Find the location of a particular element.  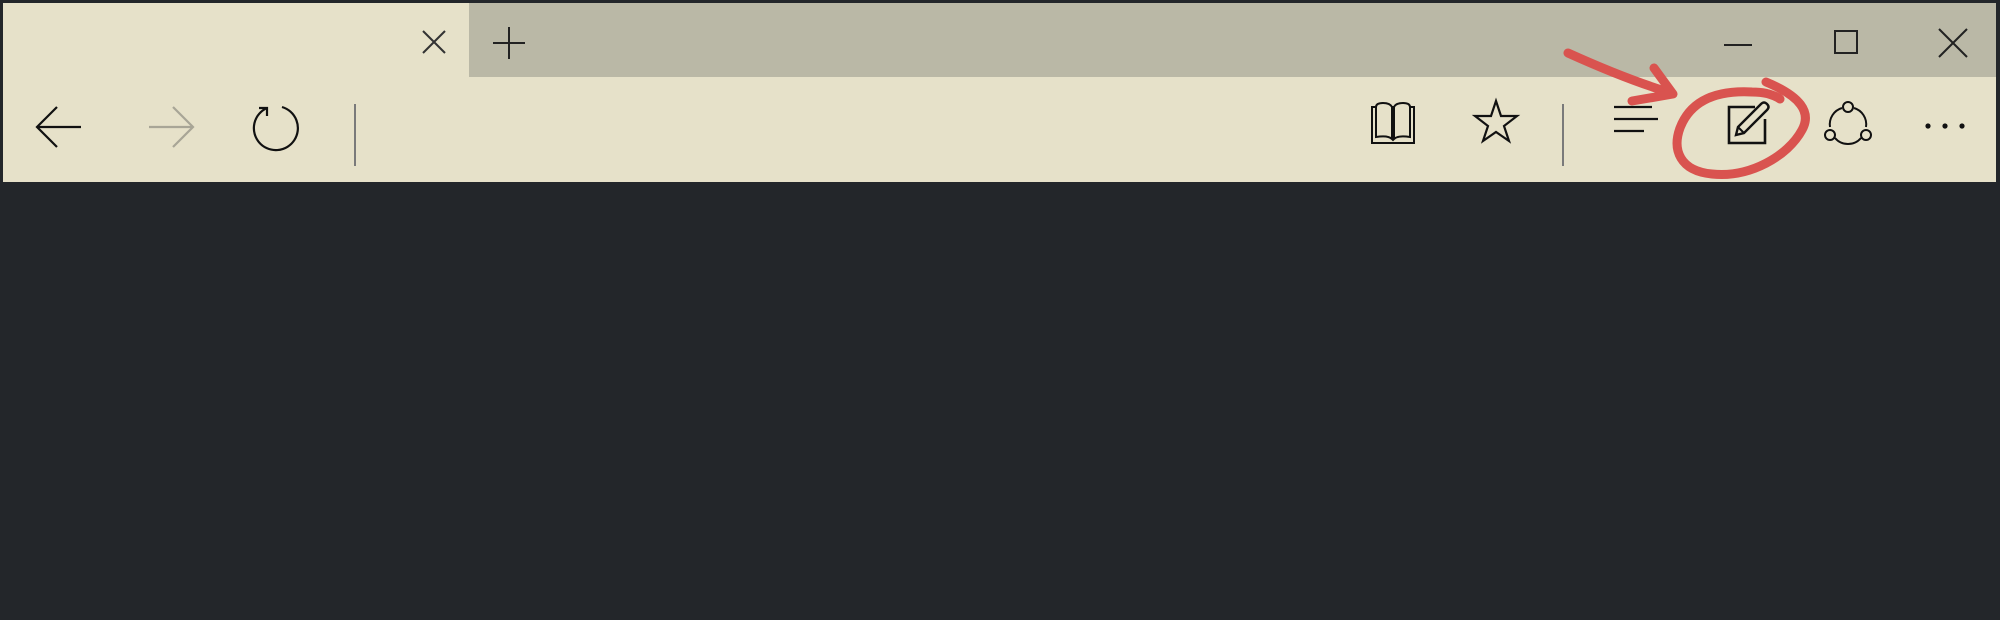

title-bar is located at coordinates (999, 40).